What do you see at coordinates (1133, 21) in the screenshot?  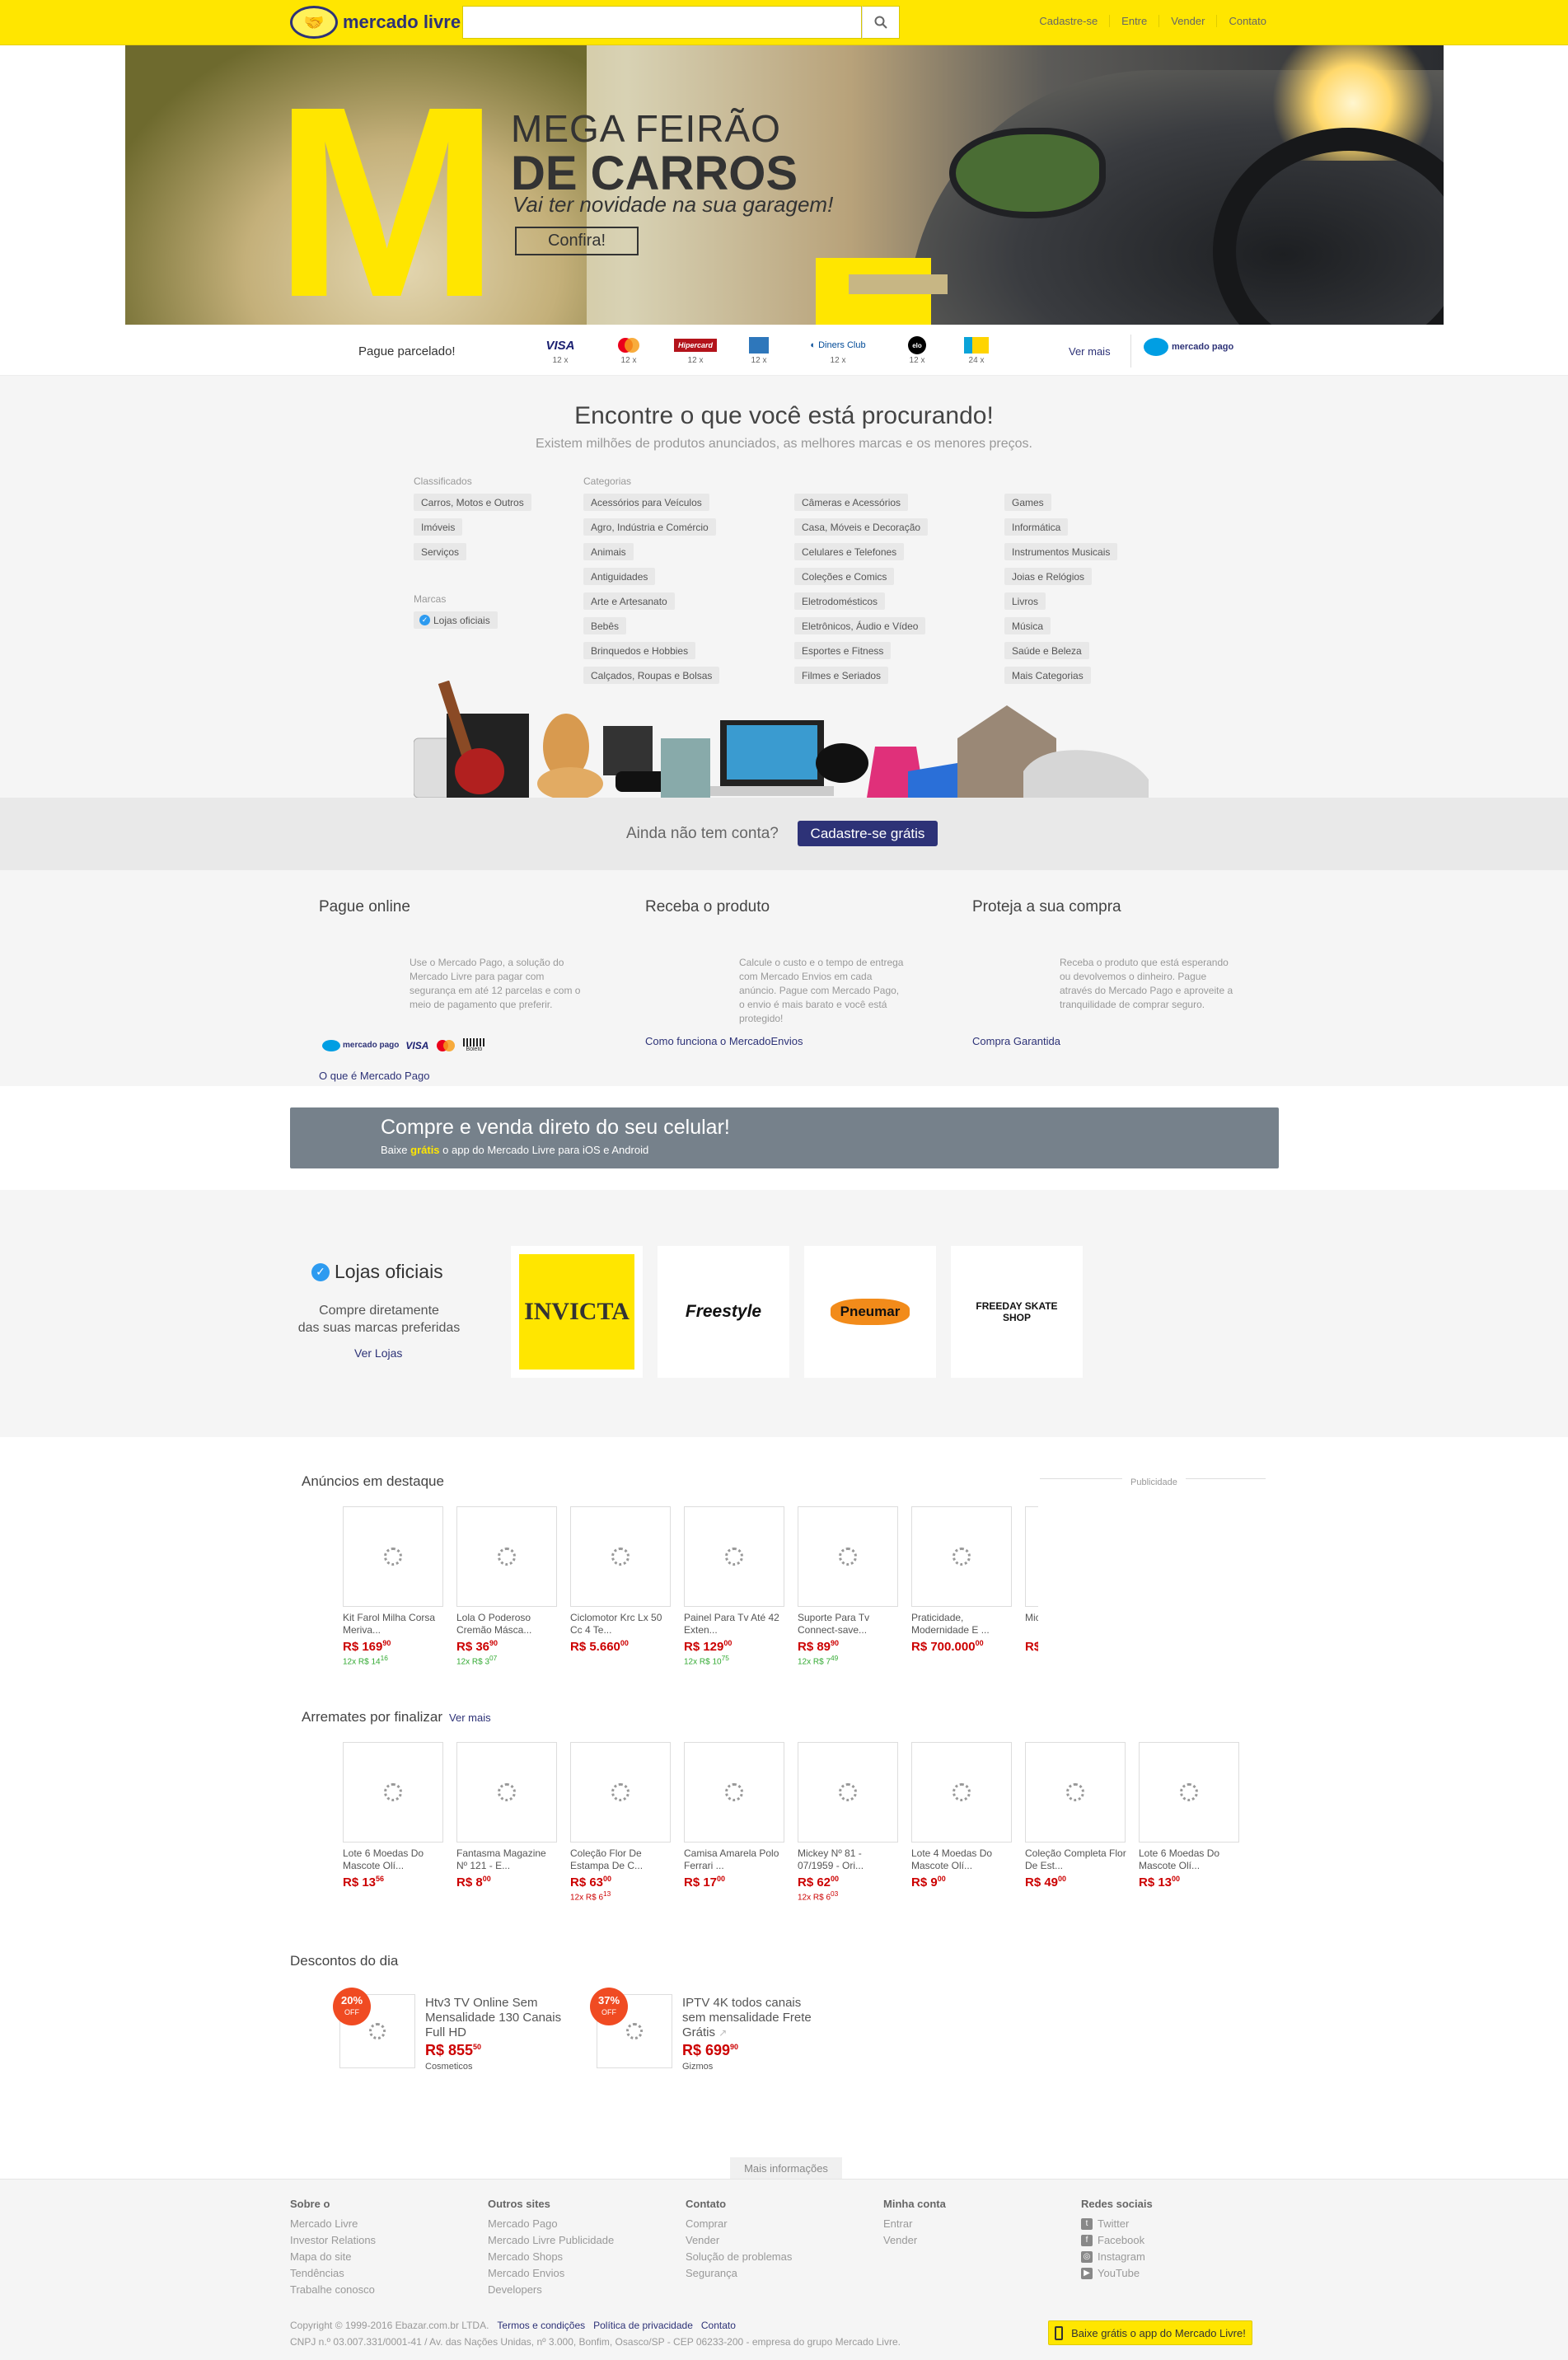 I see `nav-login: Entre` at bounding box center [1133, 21].